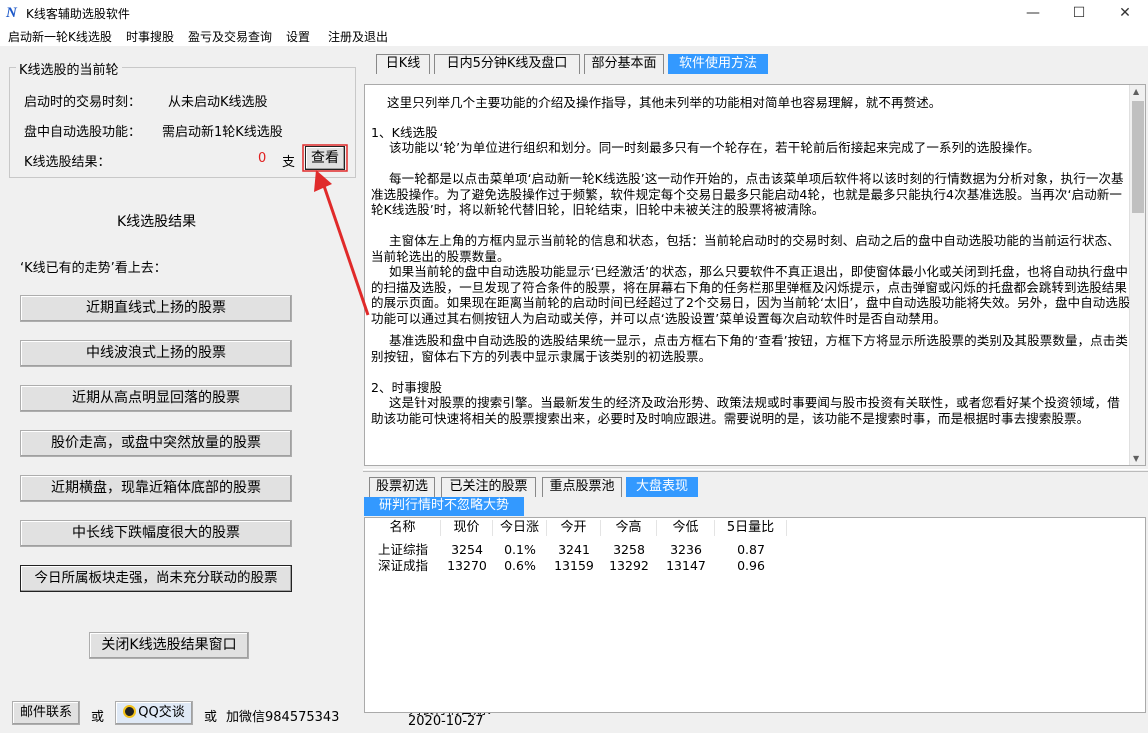 The image size is (1148, 733). I want to click on column-header-name: 名称, so click(403, 528).